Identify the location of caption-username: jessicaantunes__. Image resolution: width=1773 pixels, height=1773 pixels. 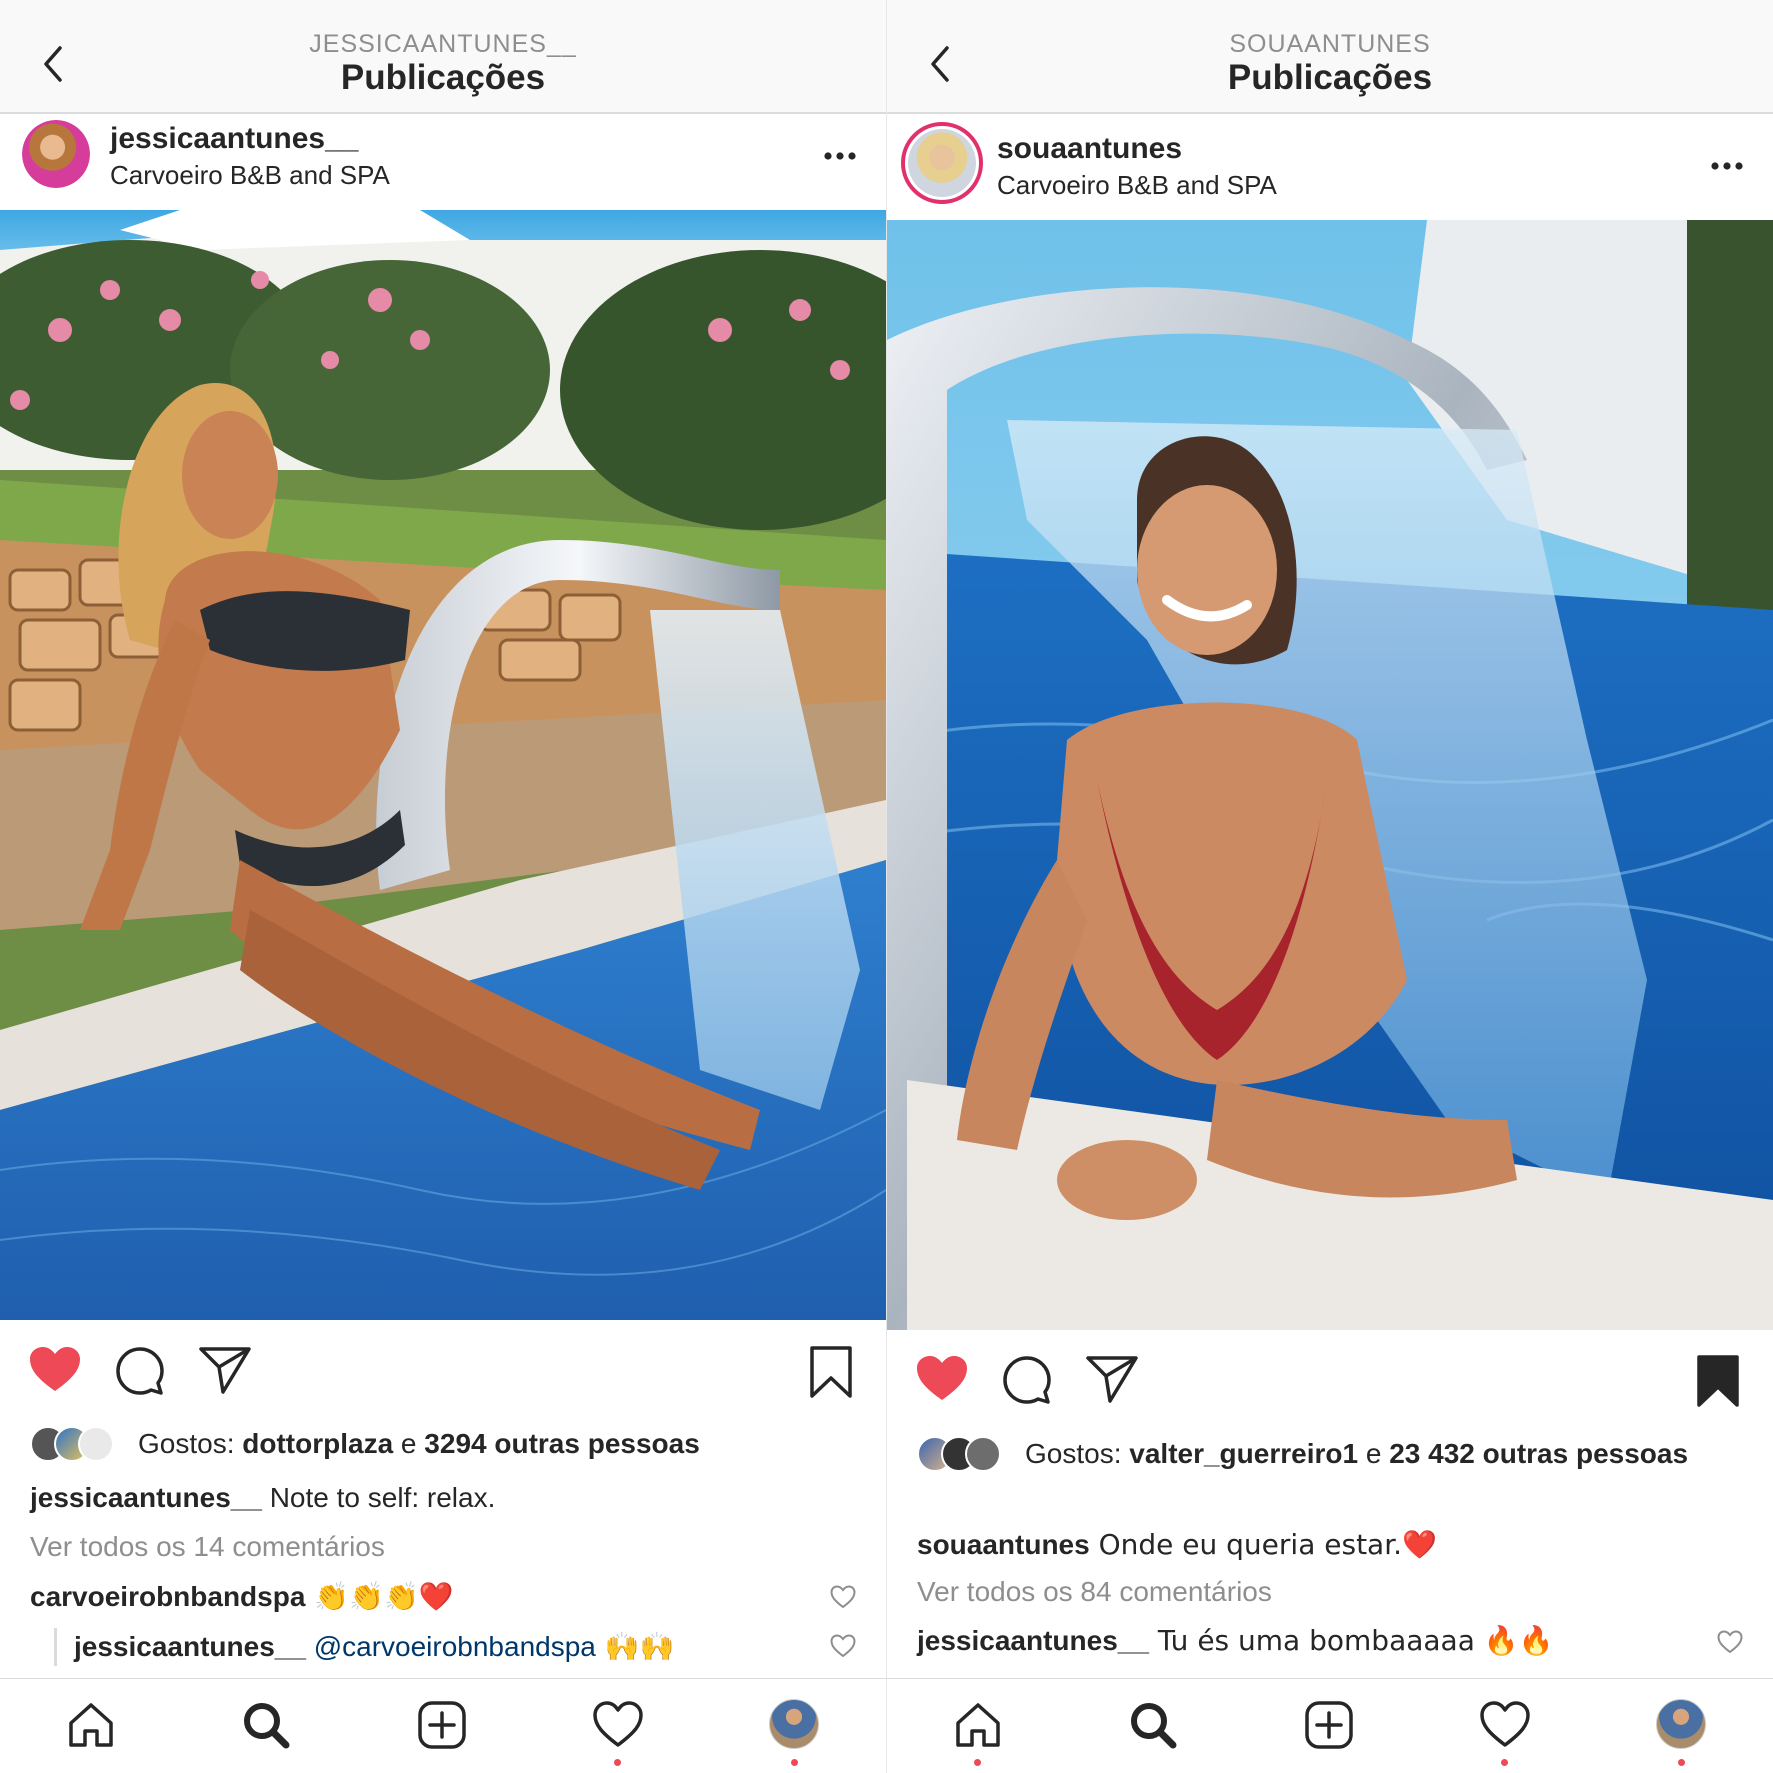
(146, 1497).